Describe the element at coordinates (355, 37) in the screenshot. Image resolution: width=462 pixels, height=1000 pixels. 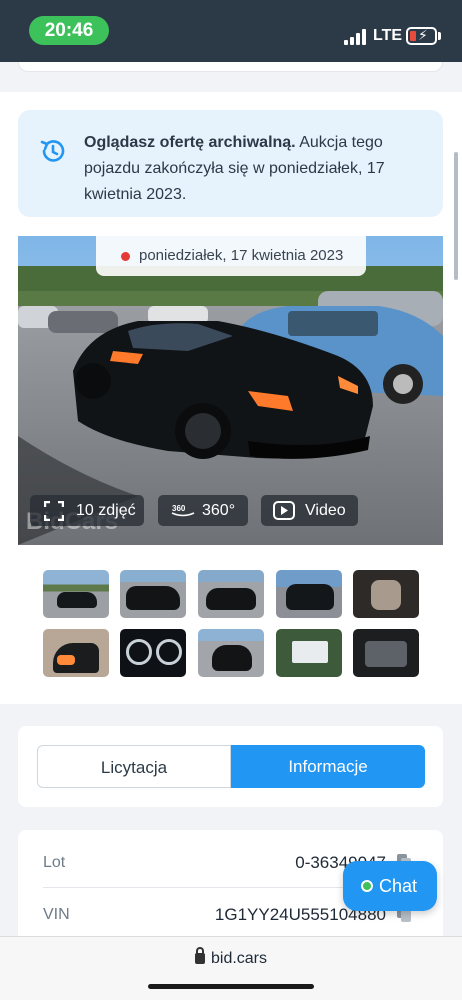
I see `signal-icon` at that location.